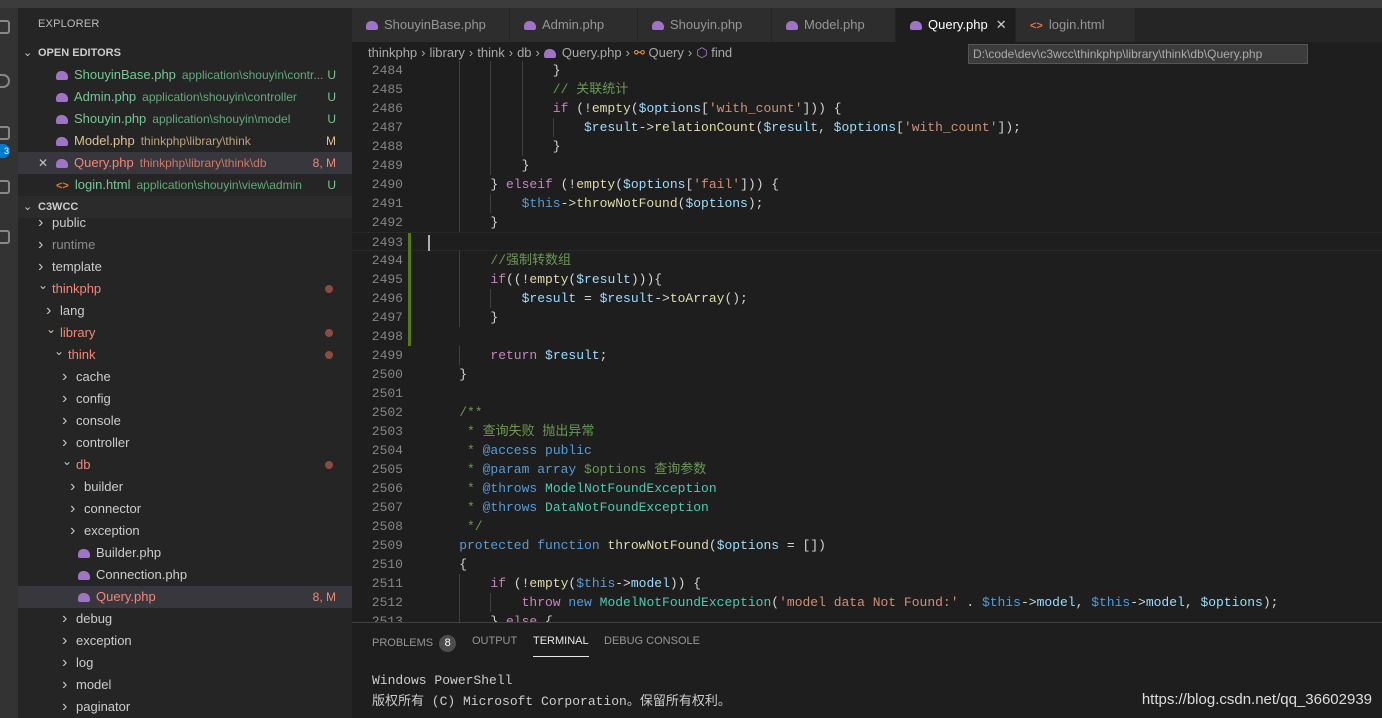  Describe the element at coordinates (5, 81) in the screenshot. I see `search-icon` at that location.